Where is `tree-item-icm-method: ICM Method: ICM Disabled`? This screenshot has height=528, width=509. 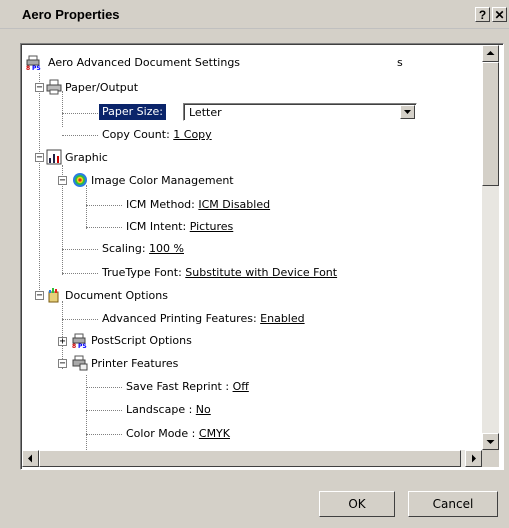
tree-item-icm-method: ICM Method: ICM Disabled is located at coordinates (198, 205).